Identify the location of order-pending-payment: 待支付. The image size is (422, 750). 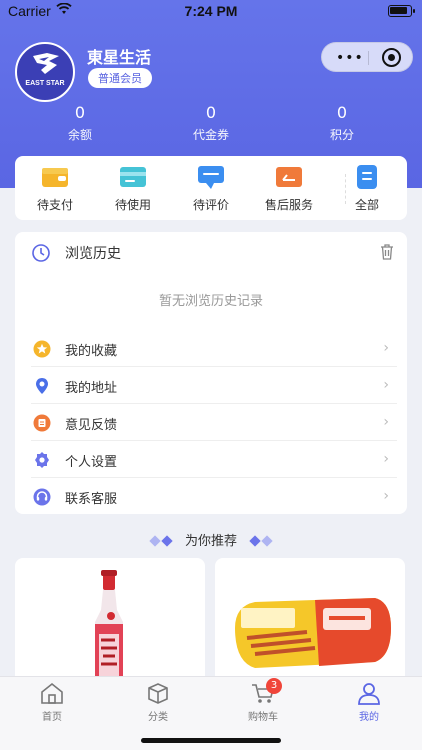
(55, 188).